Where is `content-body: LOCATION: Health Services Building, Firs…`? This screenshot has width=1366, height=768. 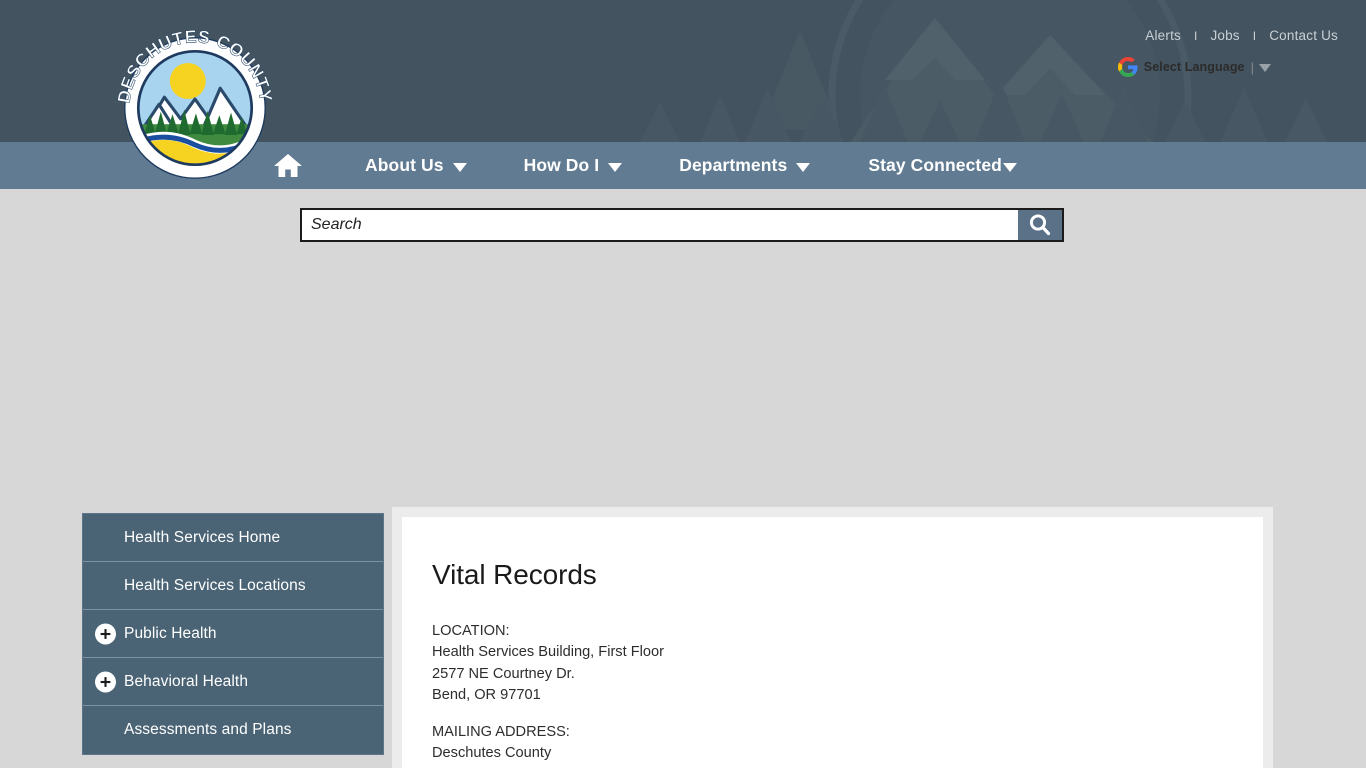
content-body: LOCATION: Health Services Building, Firs… is located at coordinates (829, 694).